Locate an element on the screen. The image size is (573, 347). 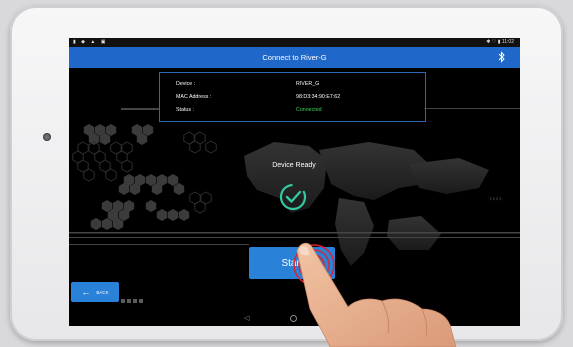
back-button-label: BACK is located at coordinates (102, 292).